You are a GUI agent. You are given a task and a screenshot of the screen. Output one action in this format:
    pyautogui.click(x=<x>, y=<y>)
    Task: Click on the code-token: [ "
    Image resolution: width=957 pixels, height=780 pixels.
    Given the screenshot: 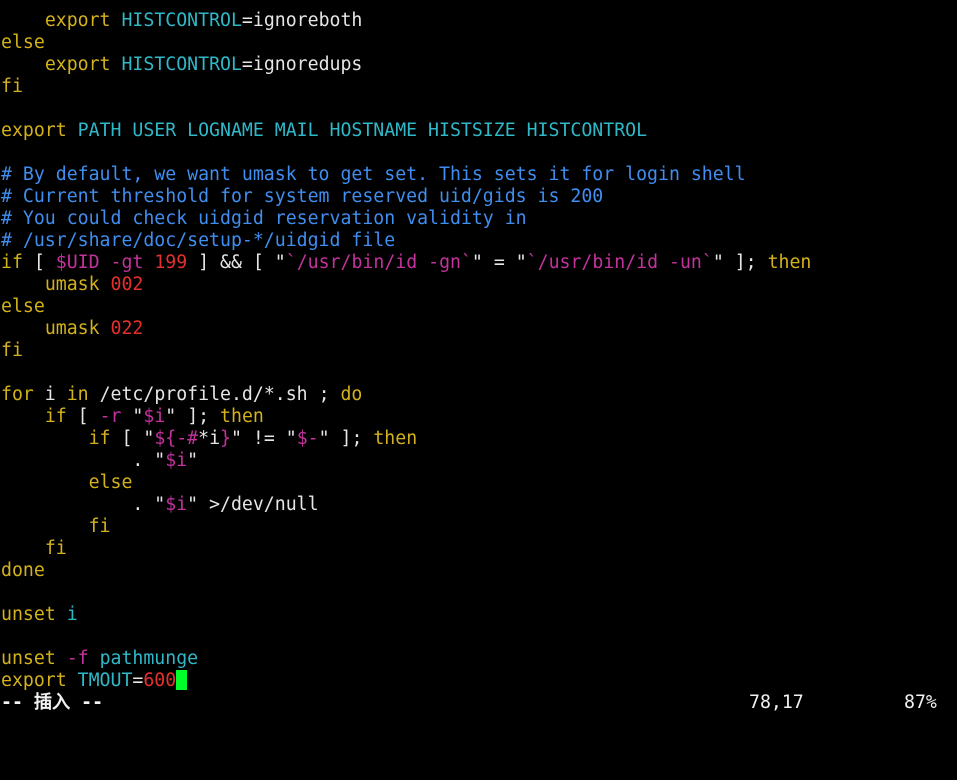 What is the action you would take?
    pyautogui.click(x=132, y=438)
    